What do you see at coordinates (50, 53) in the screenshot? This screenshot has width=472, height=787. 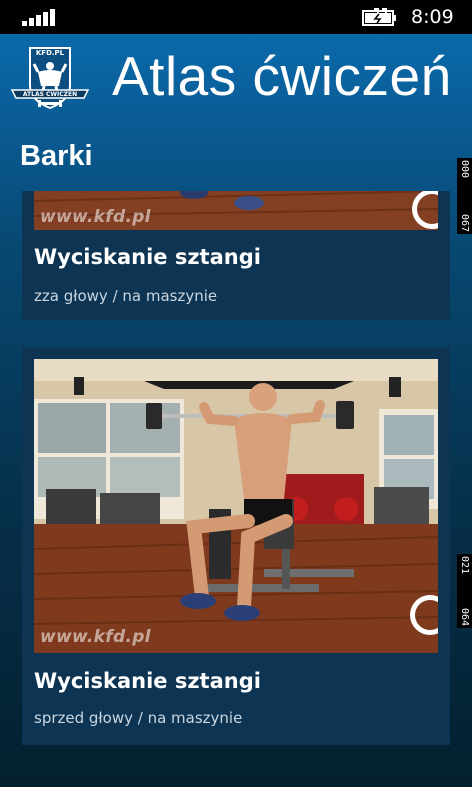 I see `svg-text: KFD.PL` at bounding box center [50, 53].